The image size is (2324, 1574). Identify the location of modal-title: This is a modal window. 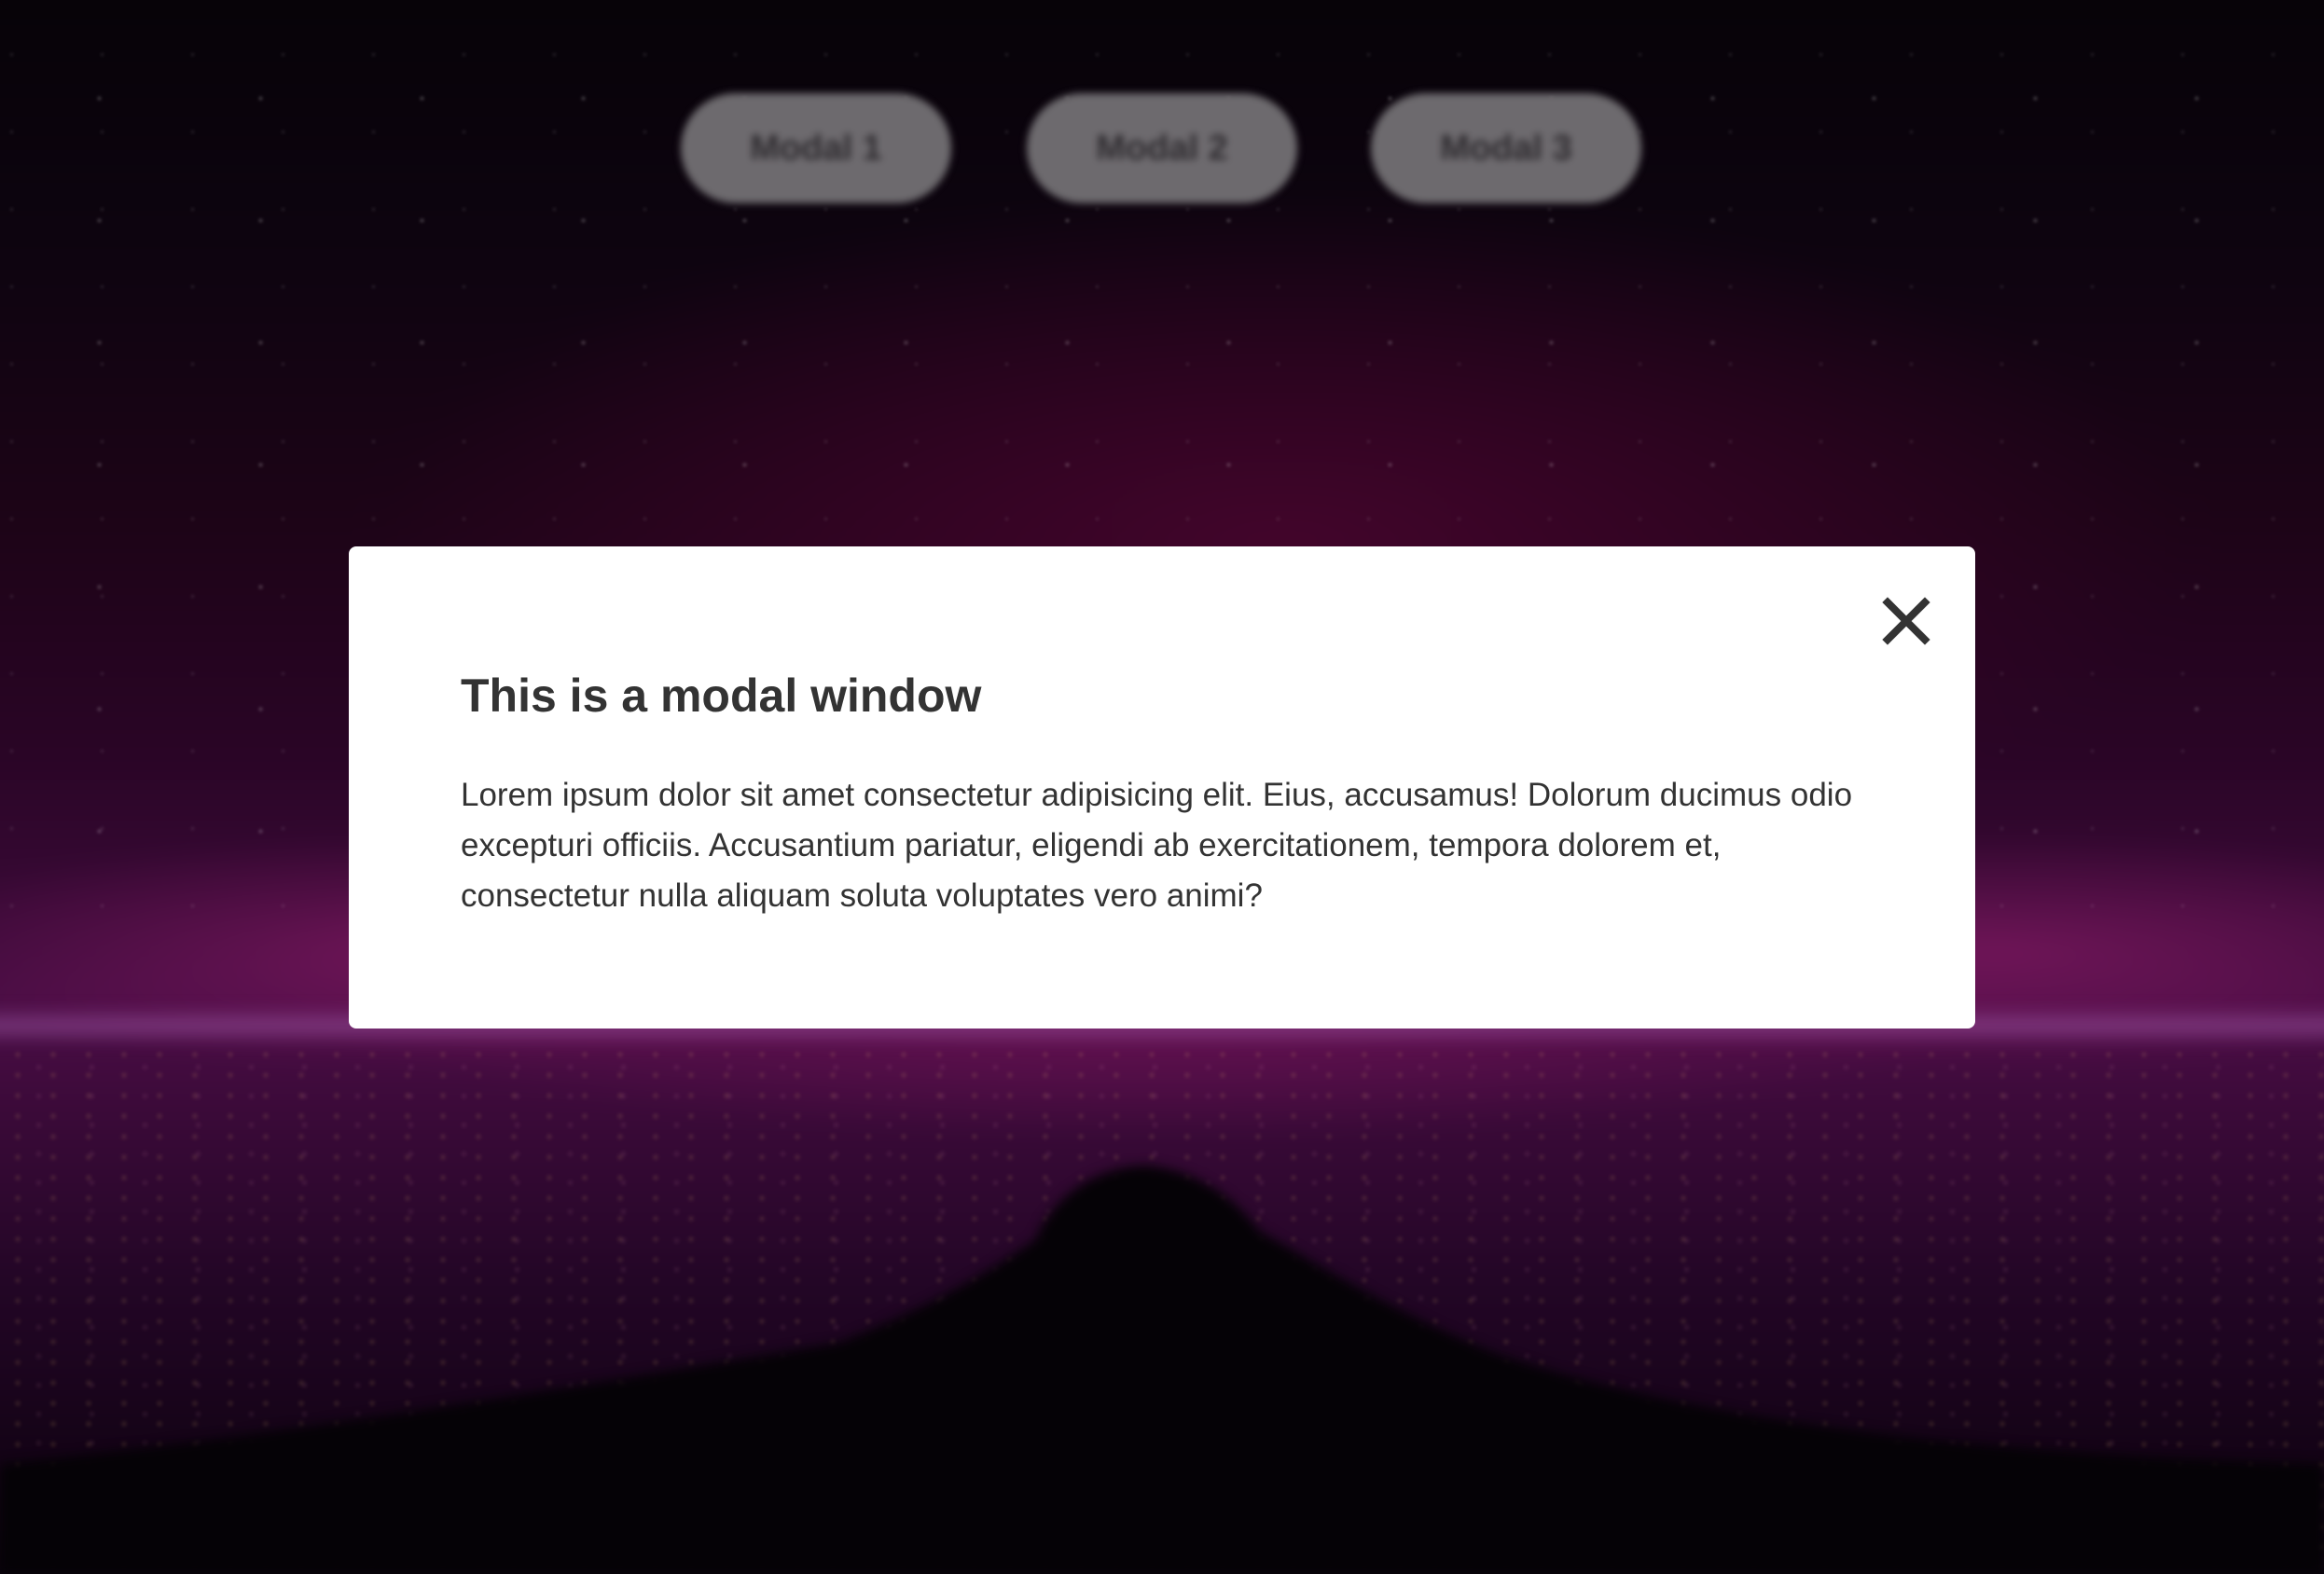
(721, 696).